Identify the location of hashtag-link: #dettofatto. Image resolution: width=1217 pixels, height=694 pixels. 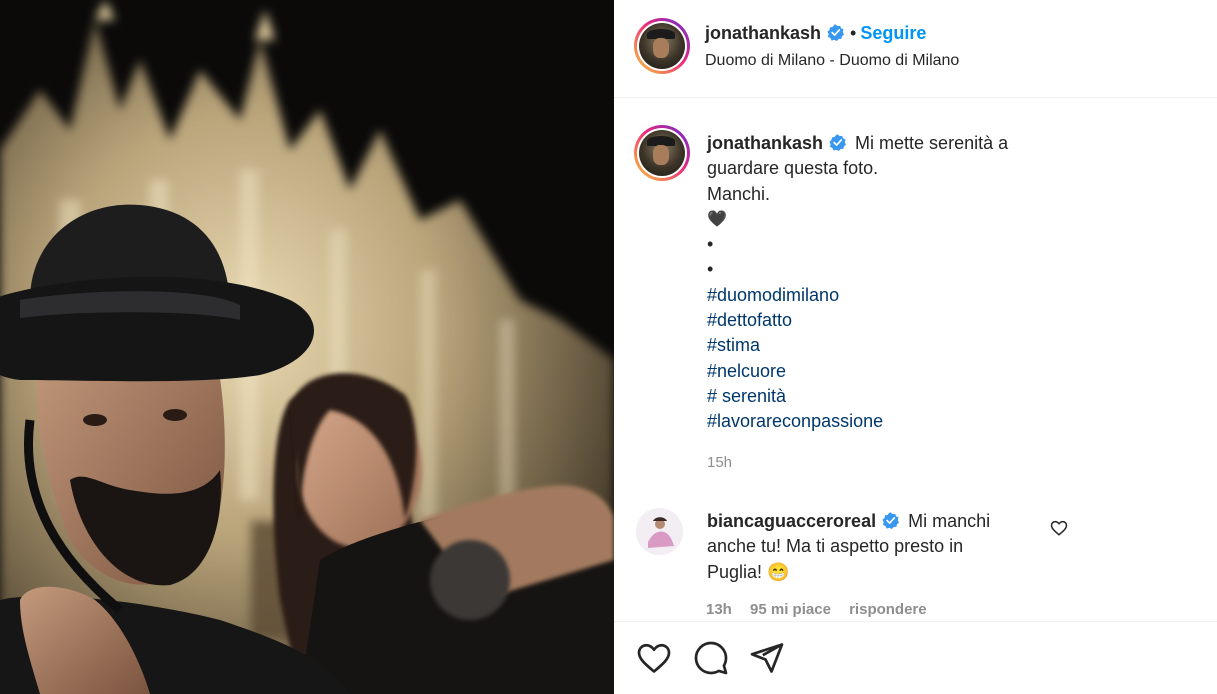
(917, 320).